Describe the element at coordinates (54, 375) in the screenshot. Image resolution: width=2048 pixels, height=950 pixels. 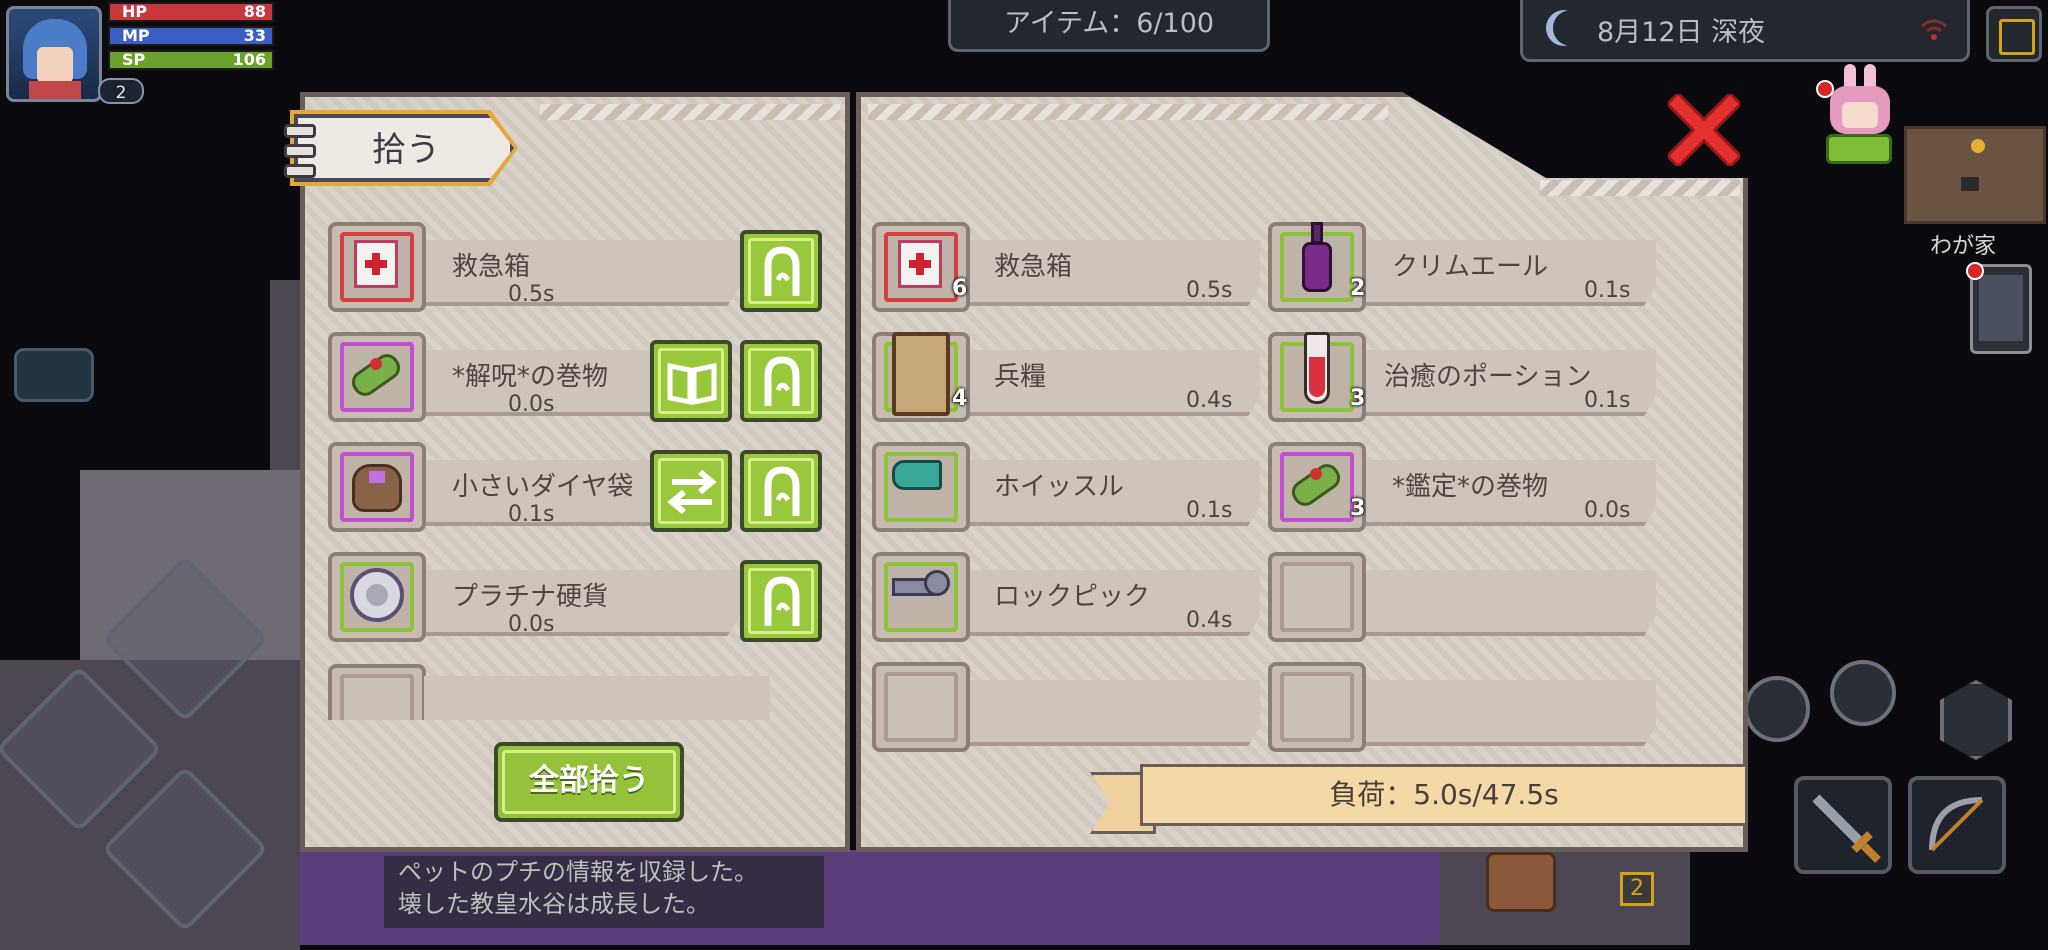
I see `gamepad-icon` at that location.